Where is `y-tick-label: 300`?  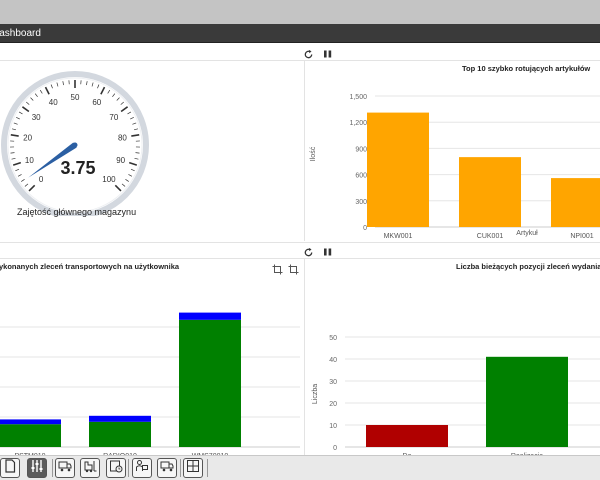
y-tick-label: 300 is located at coordinates (361, 202).